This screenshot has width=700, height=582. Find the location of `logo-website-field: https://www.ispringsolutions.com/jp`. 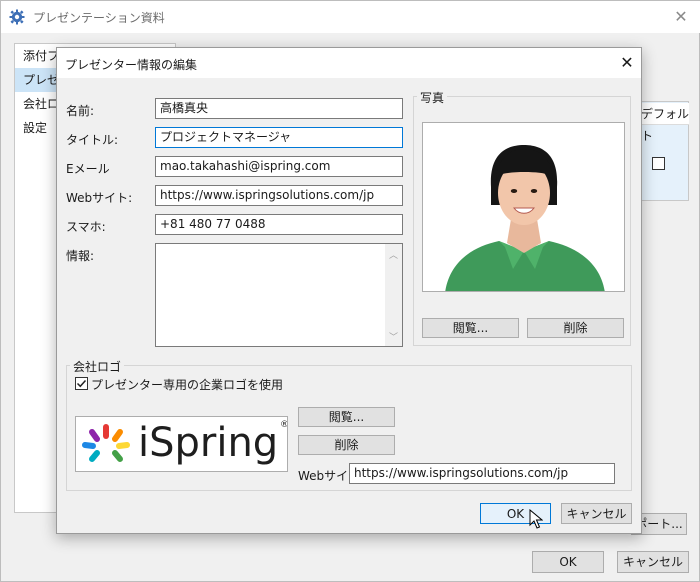

logo-website-field: https://www.ispringsolutions.com/jp is located at coordinates (482, 473).